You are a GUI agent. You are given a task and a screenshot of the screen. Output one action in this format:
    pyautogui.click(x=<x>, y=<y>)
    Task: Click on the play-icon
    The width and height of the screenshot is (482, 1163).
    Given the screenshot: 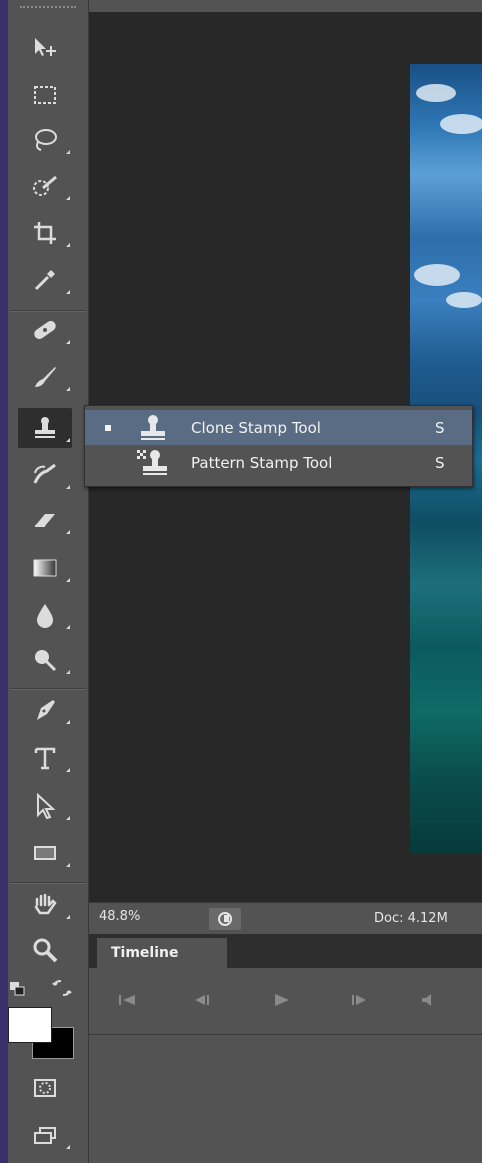 What is the action you would take?
    pyautogui.click(x=282, y=1000)
    